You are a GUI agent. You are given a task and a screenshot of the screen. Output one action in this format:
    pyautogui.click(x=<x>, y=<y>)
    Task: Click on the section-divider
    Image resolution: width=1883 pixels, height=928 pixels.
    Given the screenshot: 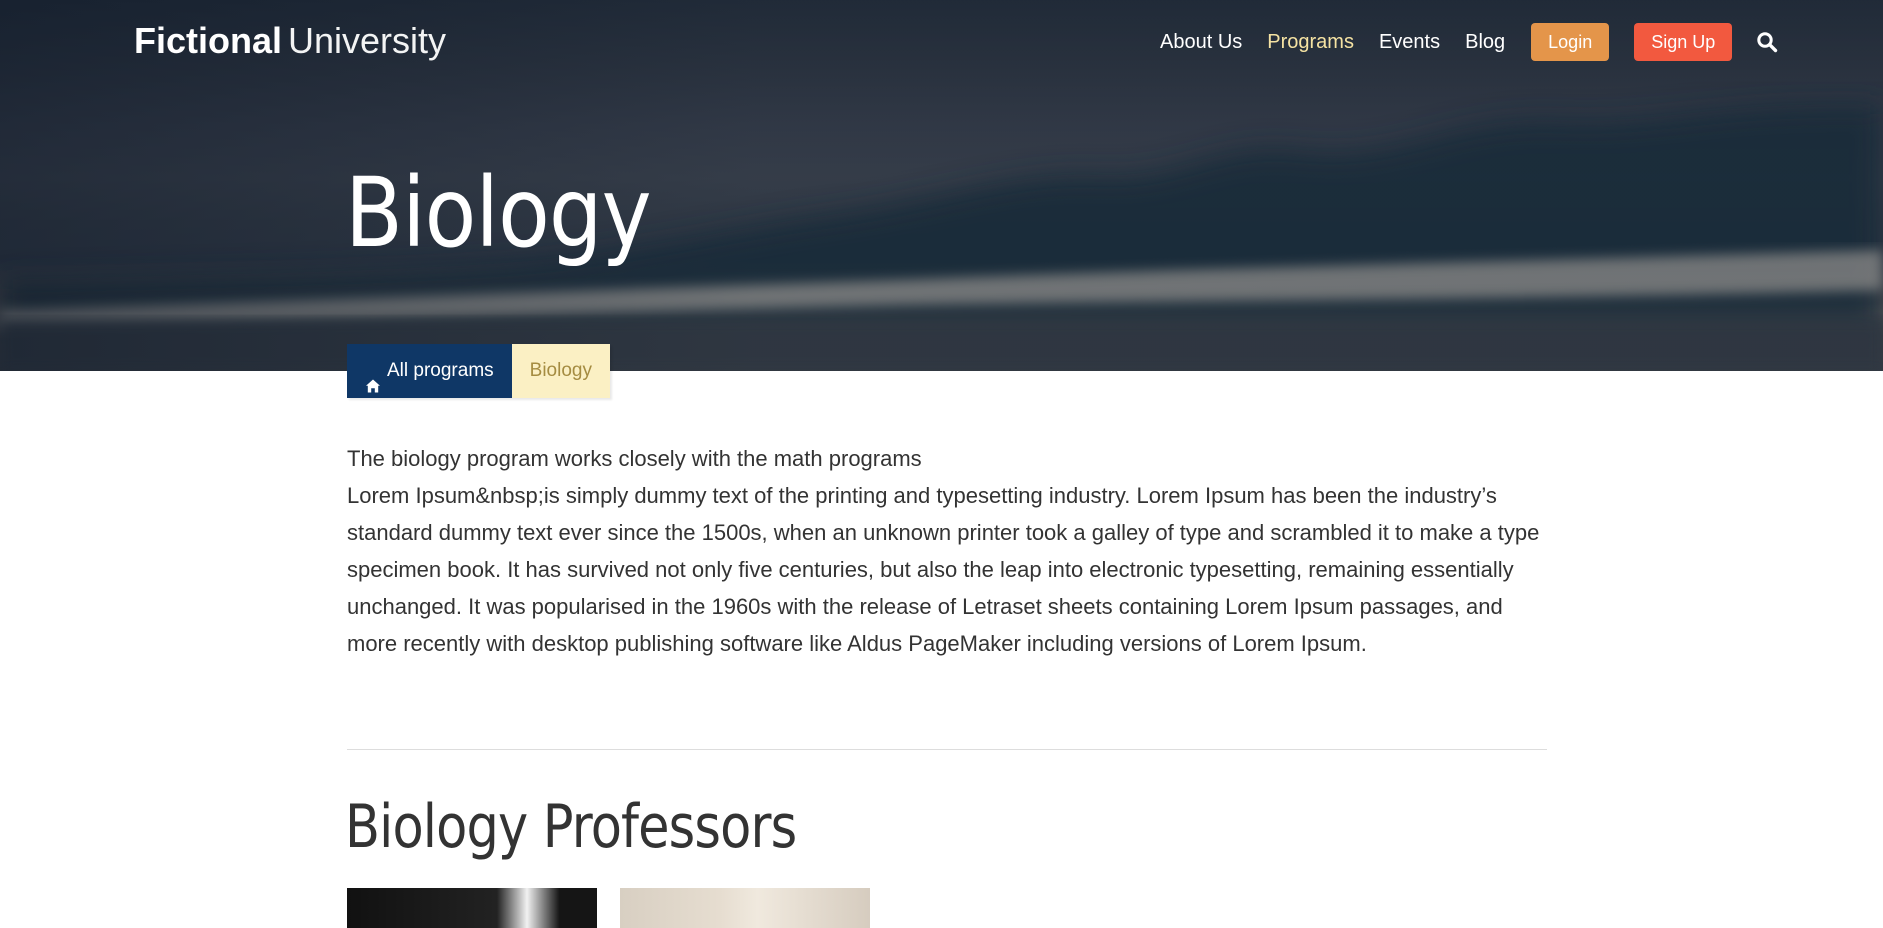 What is the action you would take?
    pyautogui.click(x=947, y=749)
    